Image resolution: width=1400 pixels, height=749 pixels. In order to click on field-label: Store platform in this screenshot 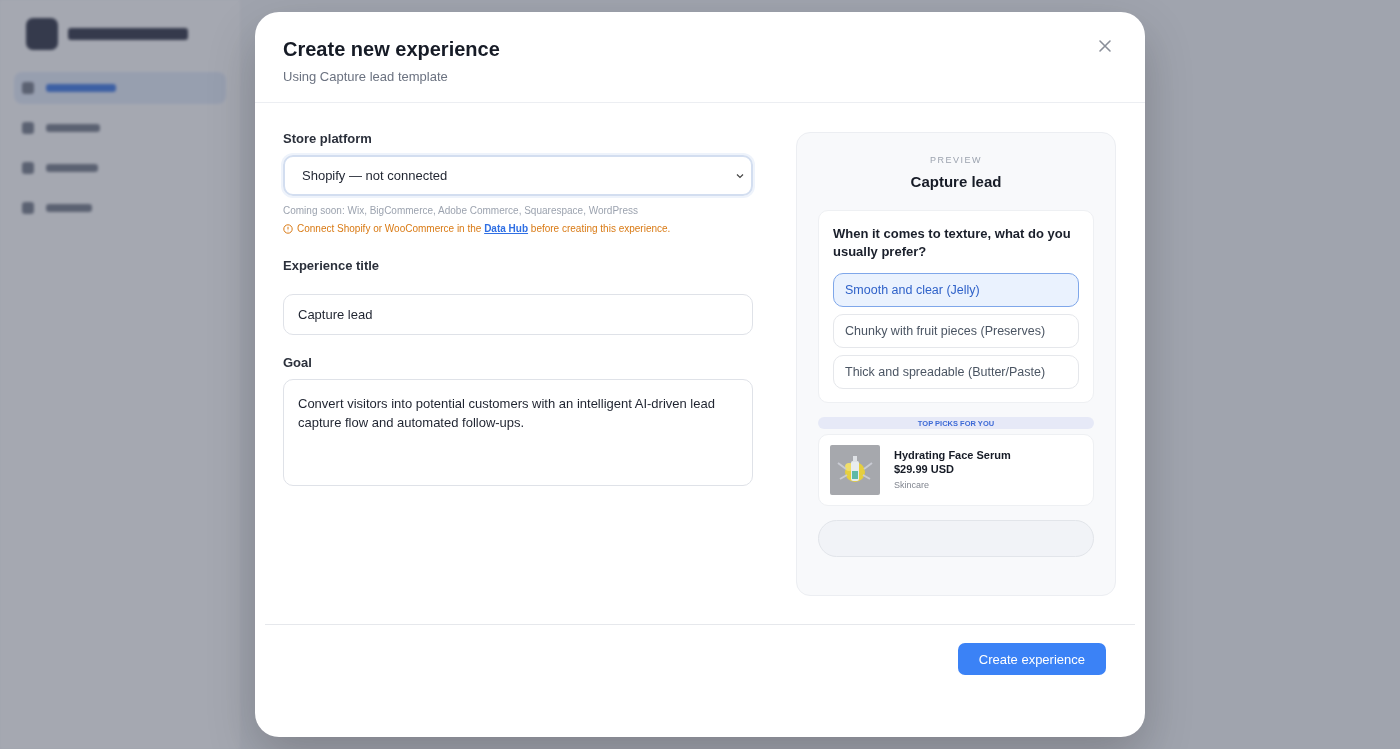, I will do `click(328, 138)`.